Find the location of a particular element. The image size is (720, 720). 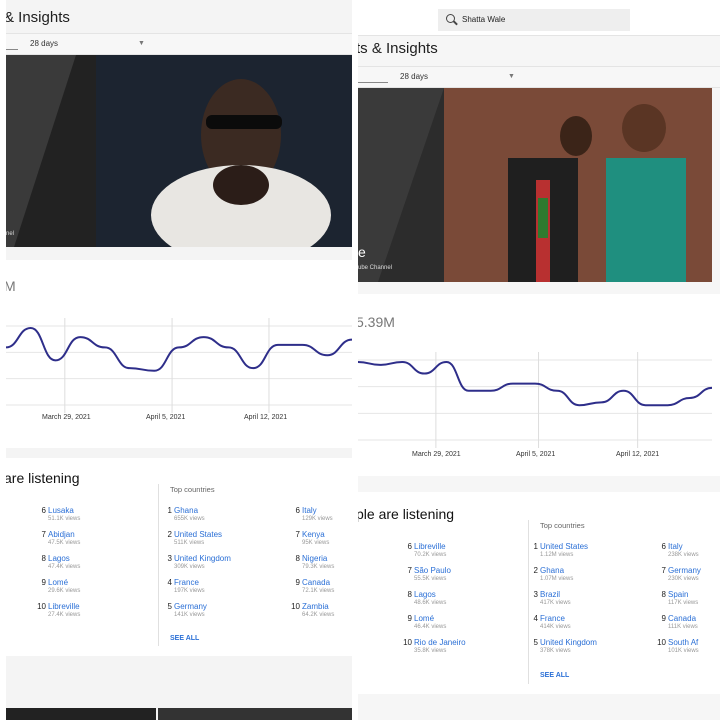

view-count: 27.4K views is located at coordinates (64, 615).